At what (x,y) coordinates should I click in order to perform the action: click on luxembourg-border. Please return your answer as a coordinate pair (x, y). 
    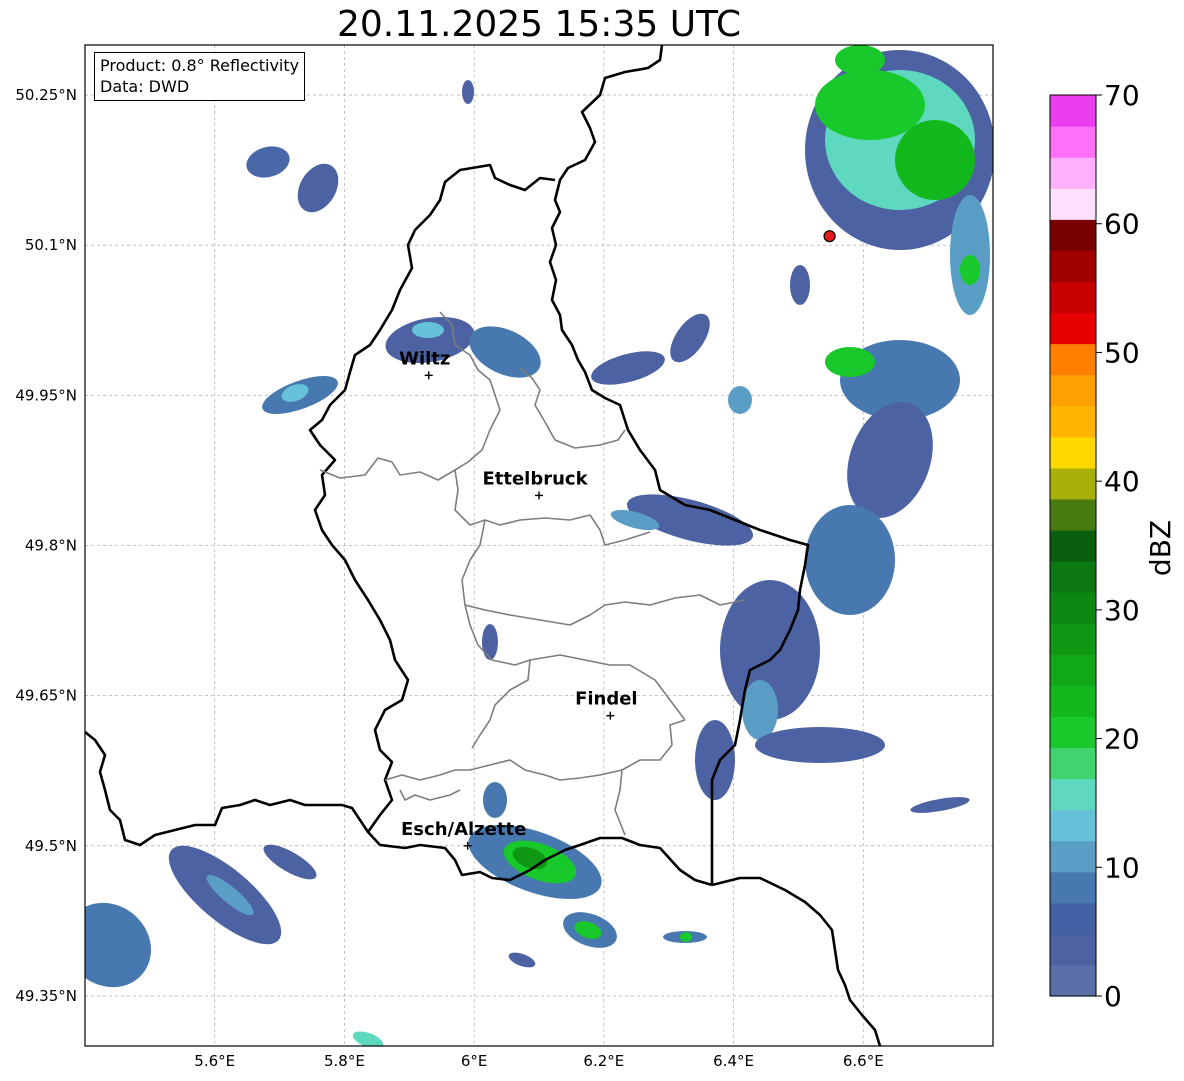
    Looking at the image, I should click on (432, 498).